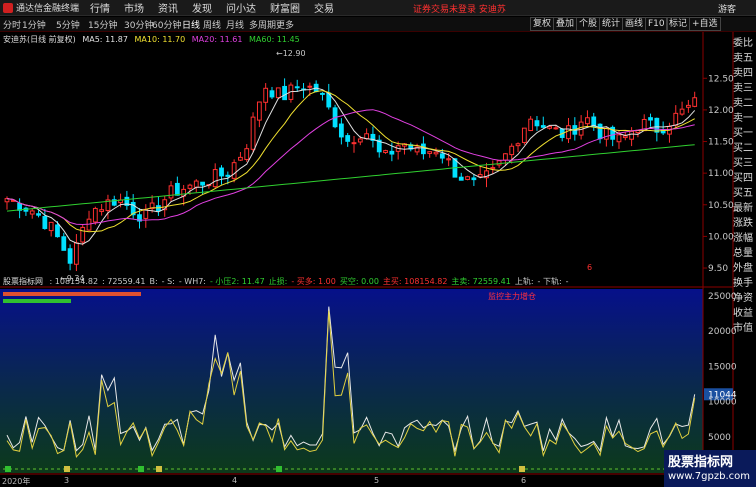  I want to click on indicator-axis-label: 10000, so click(722, 403).